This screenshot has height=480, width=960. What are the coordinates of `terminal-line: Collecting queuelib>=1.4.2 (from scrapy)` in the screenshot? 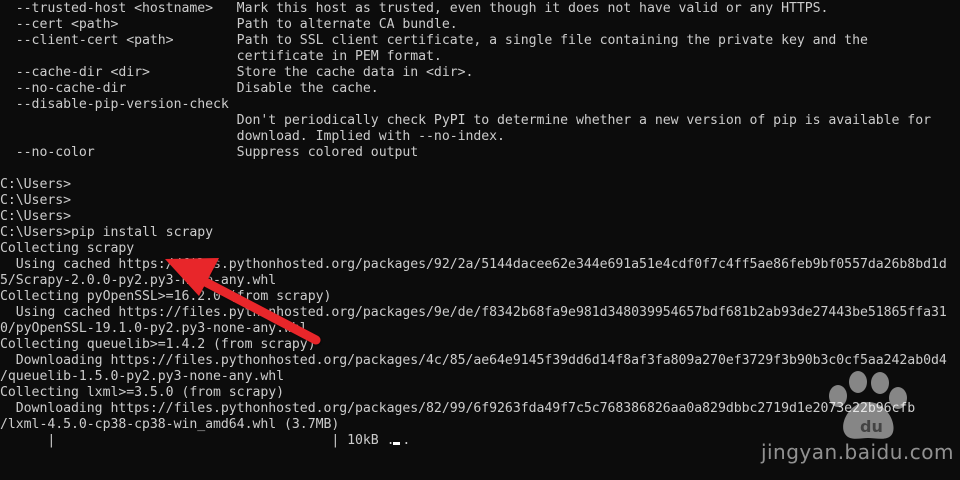 It's located at (158, 344).